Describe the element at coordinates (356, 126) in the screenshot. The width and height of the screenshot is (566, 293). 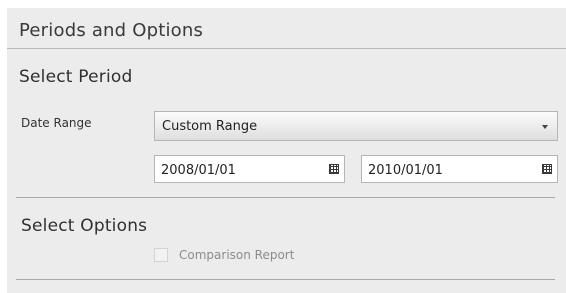
I see `date-range-select: Custom Range` at that location.